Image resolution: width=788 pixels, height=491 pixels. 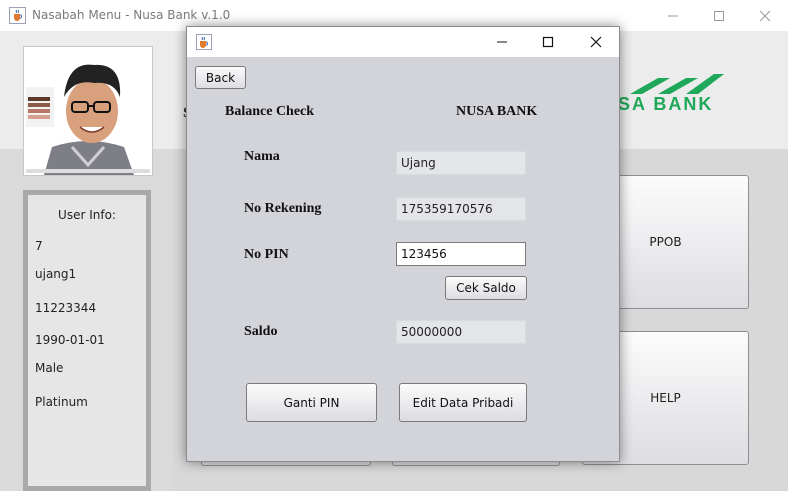 I want to click on pin-label: No PIN, so click(x=266, y=254).